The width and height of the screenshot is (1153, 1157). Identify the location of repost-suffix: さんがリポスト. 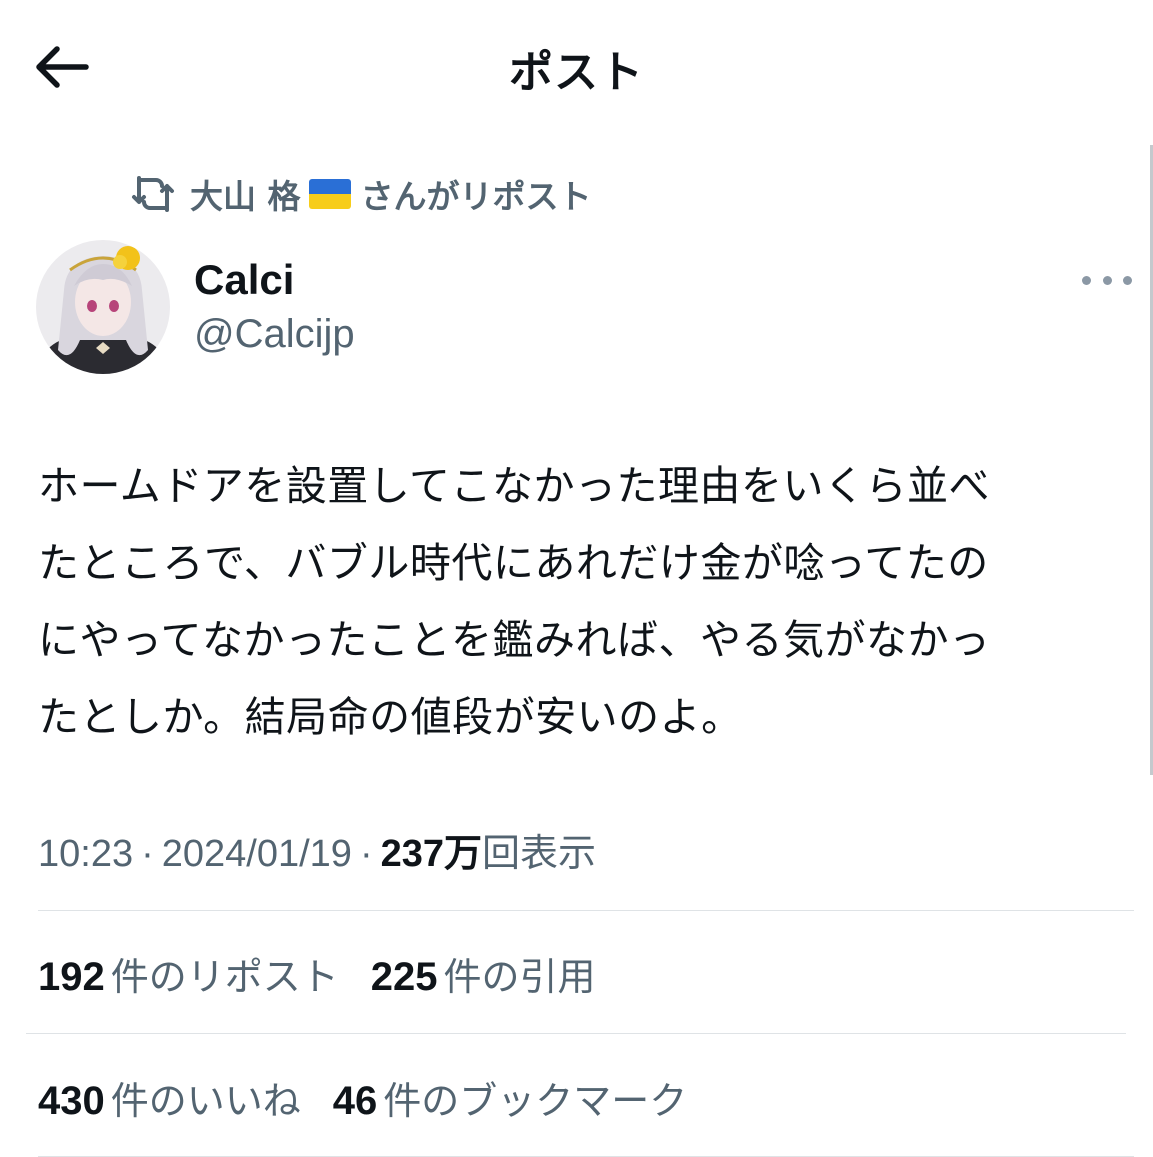
(476, 196).